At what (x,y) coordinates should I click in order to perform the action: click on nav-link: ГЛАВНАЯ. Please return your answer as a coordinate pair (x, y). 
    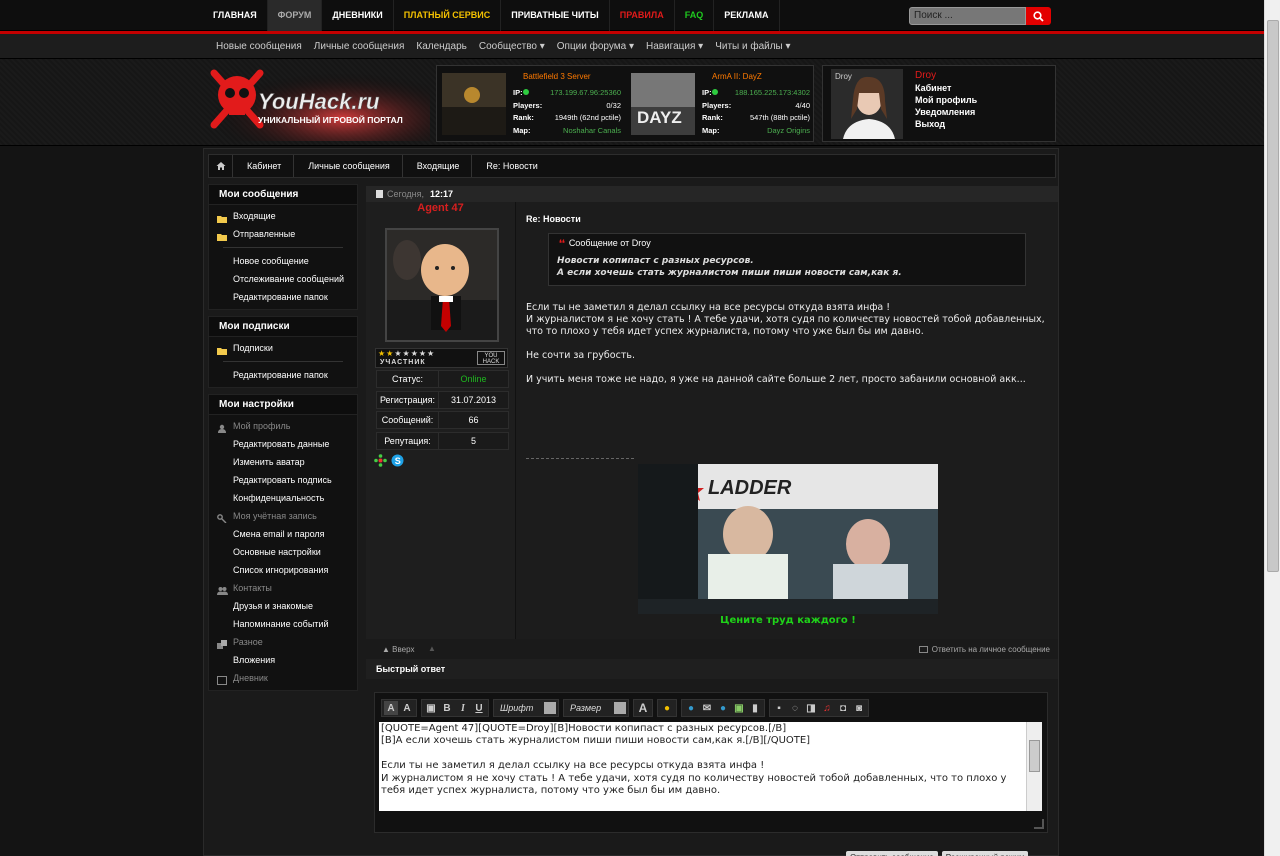
    Looking at the image, I should click on (235, 15).